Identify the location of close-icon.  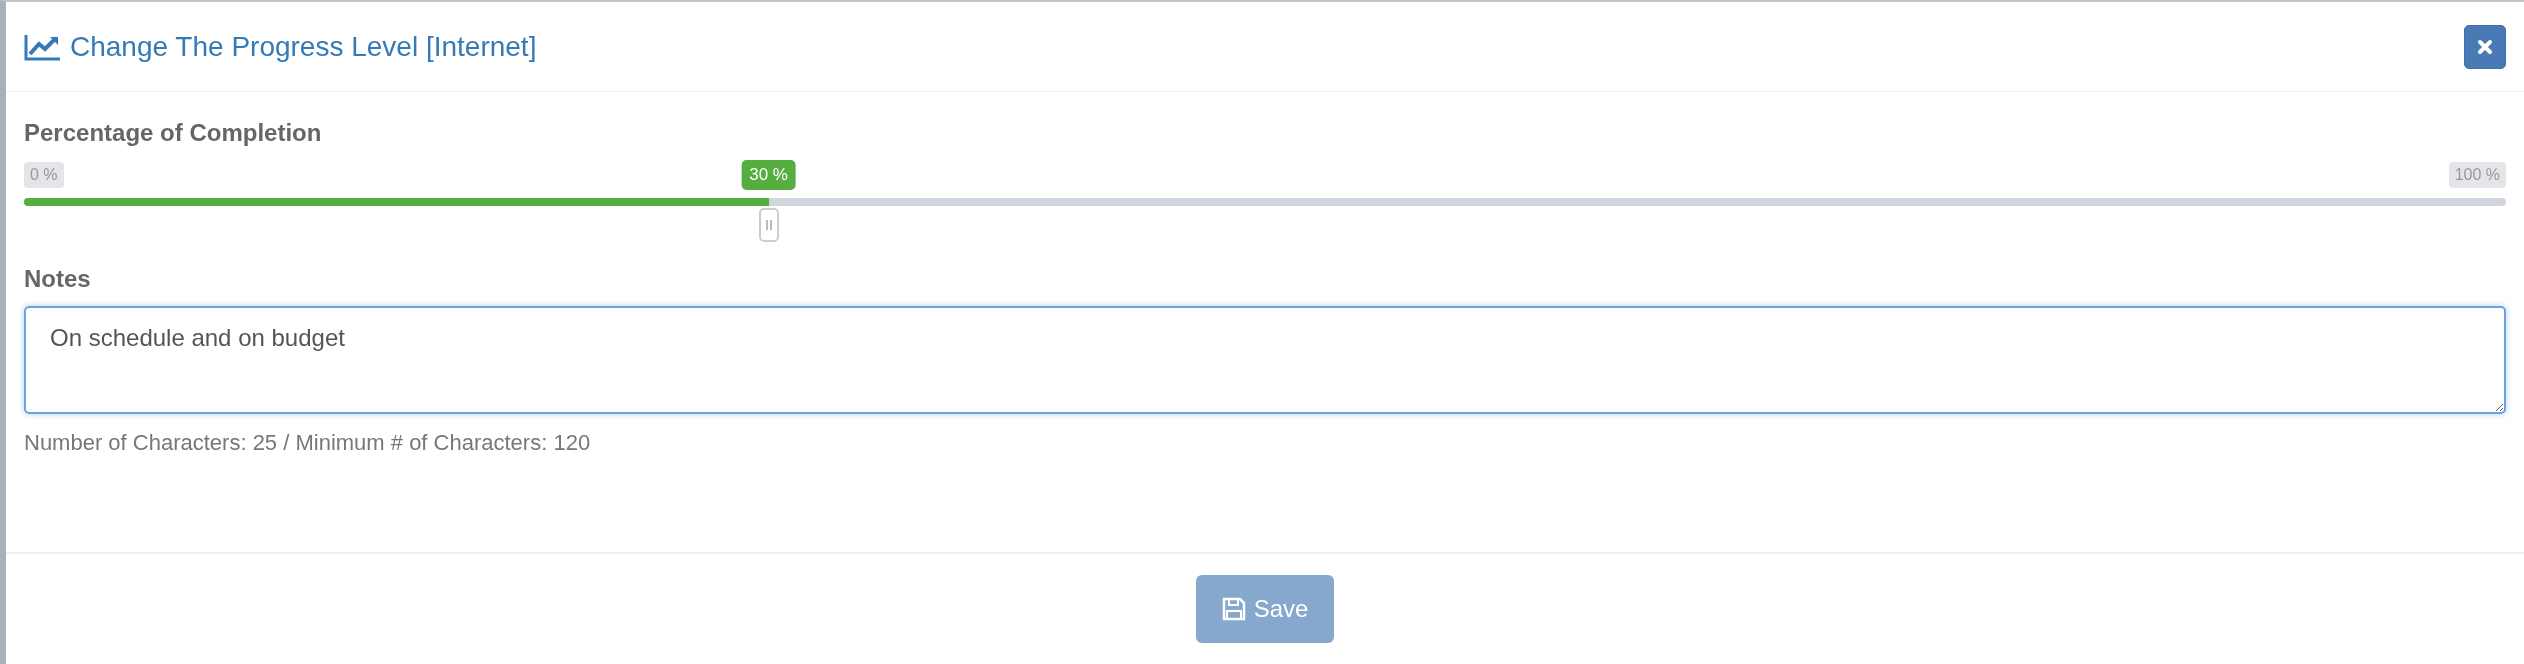
(2485, 46).